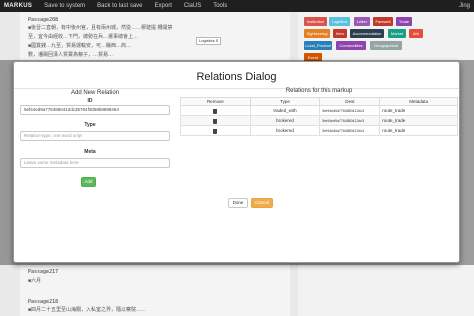 Image resolution: width=474 pixels, height=316 pixels. I want to click on tag-label: Commodities, so click(351, 45).